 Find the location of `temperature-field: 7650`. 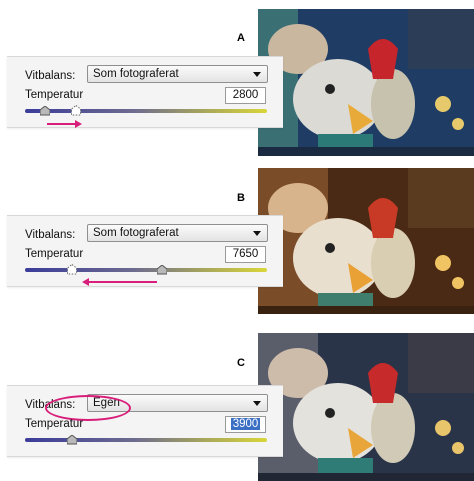

temperature-field: 7650 is located at coordinates (245, 254).